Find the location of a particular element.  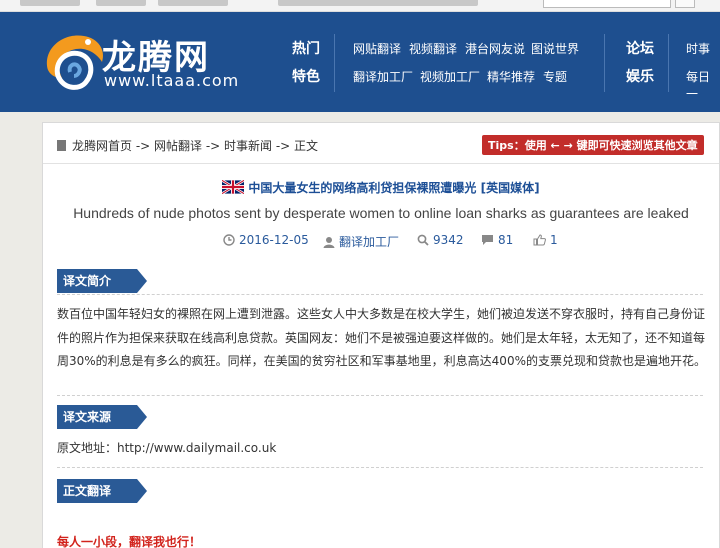

meta-comments-text: 81 is located at coordinates (505, 240).